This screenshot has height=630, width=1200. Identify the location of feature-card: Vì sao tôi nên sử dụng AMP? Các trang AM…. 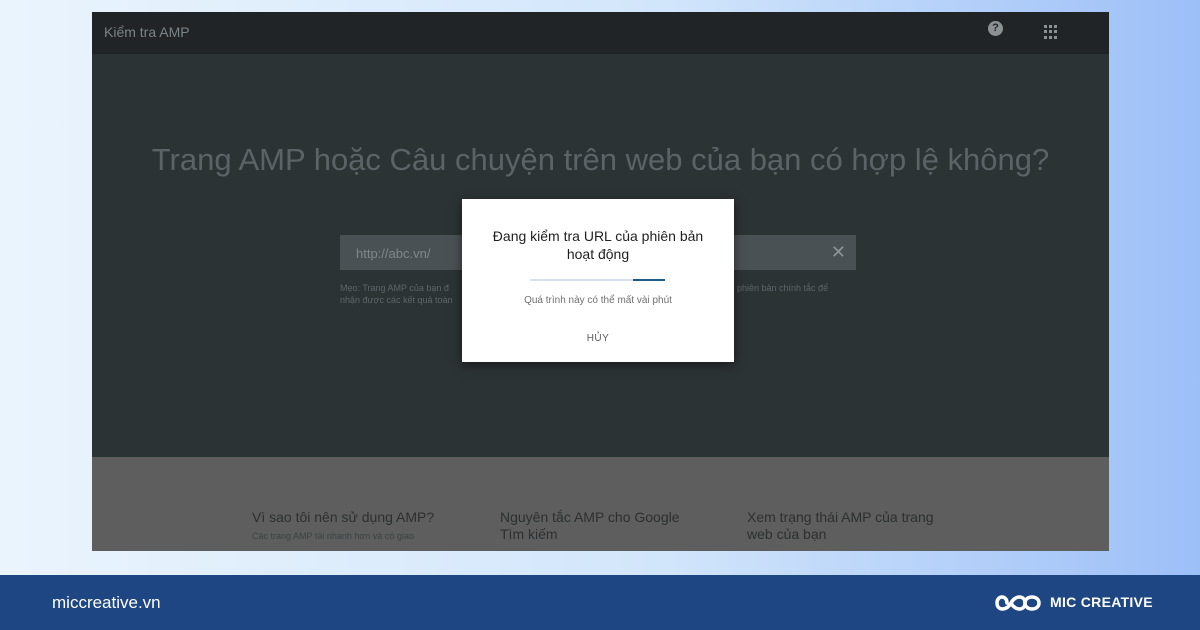
(352, 525).